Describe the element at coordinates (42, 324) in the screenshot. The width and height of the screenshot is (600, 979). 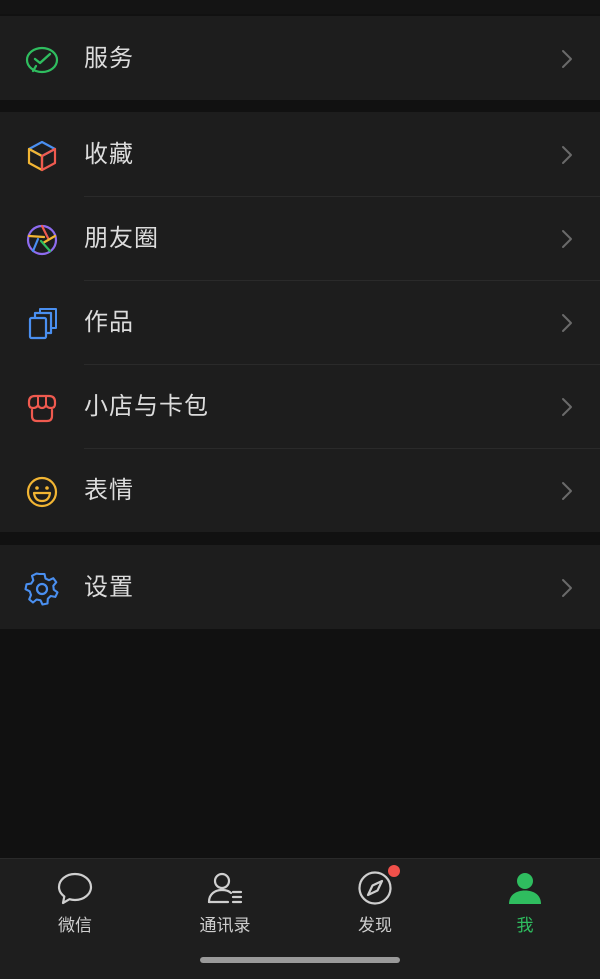
I see `works-cards-icon` at that location.